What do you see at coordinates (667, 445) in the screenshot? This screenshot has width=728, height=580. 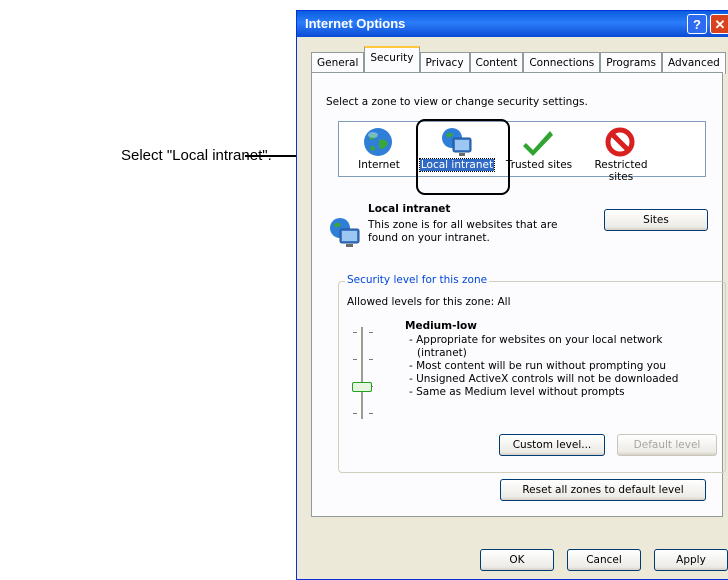 I see `default-level-button: Default level` at bounding box center [667, 445].